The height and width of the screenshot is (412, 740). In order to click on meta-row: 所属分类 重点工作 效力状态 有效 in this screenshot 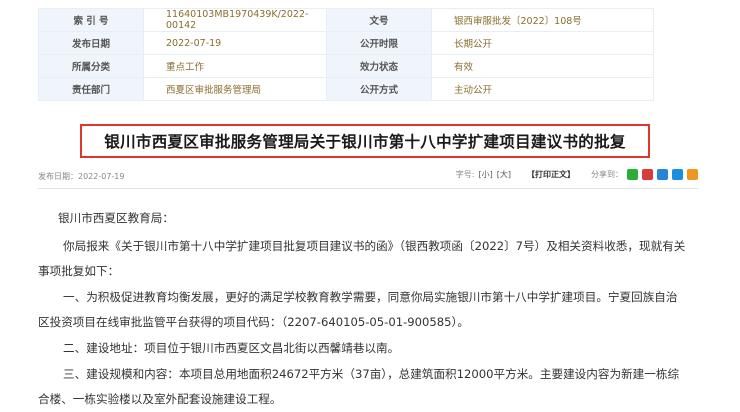, I will do `click(346, 66)`.